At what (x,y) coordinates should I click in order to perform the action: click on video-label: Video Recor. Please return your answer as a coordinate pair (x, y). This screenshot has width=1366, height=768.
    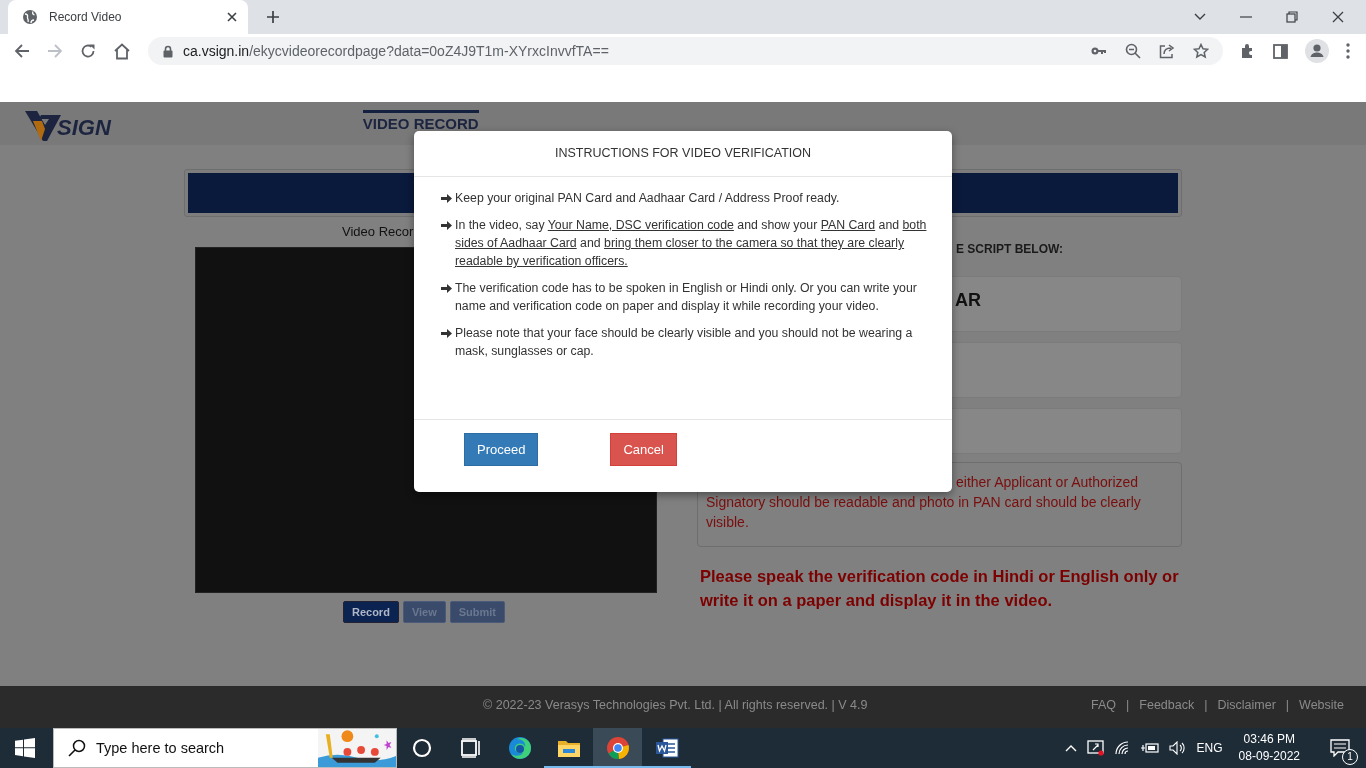
    Looking at the image, I should click on (378, 232).